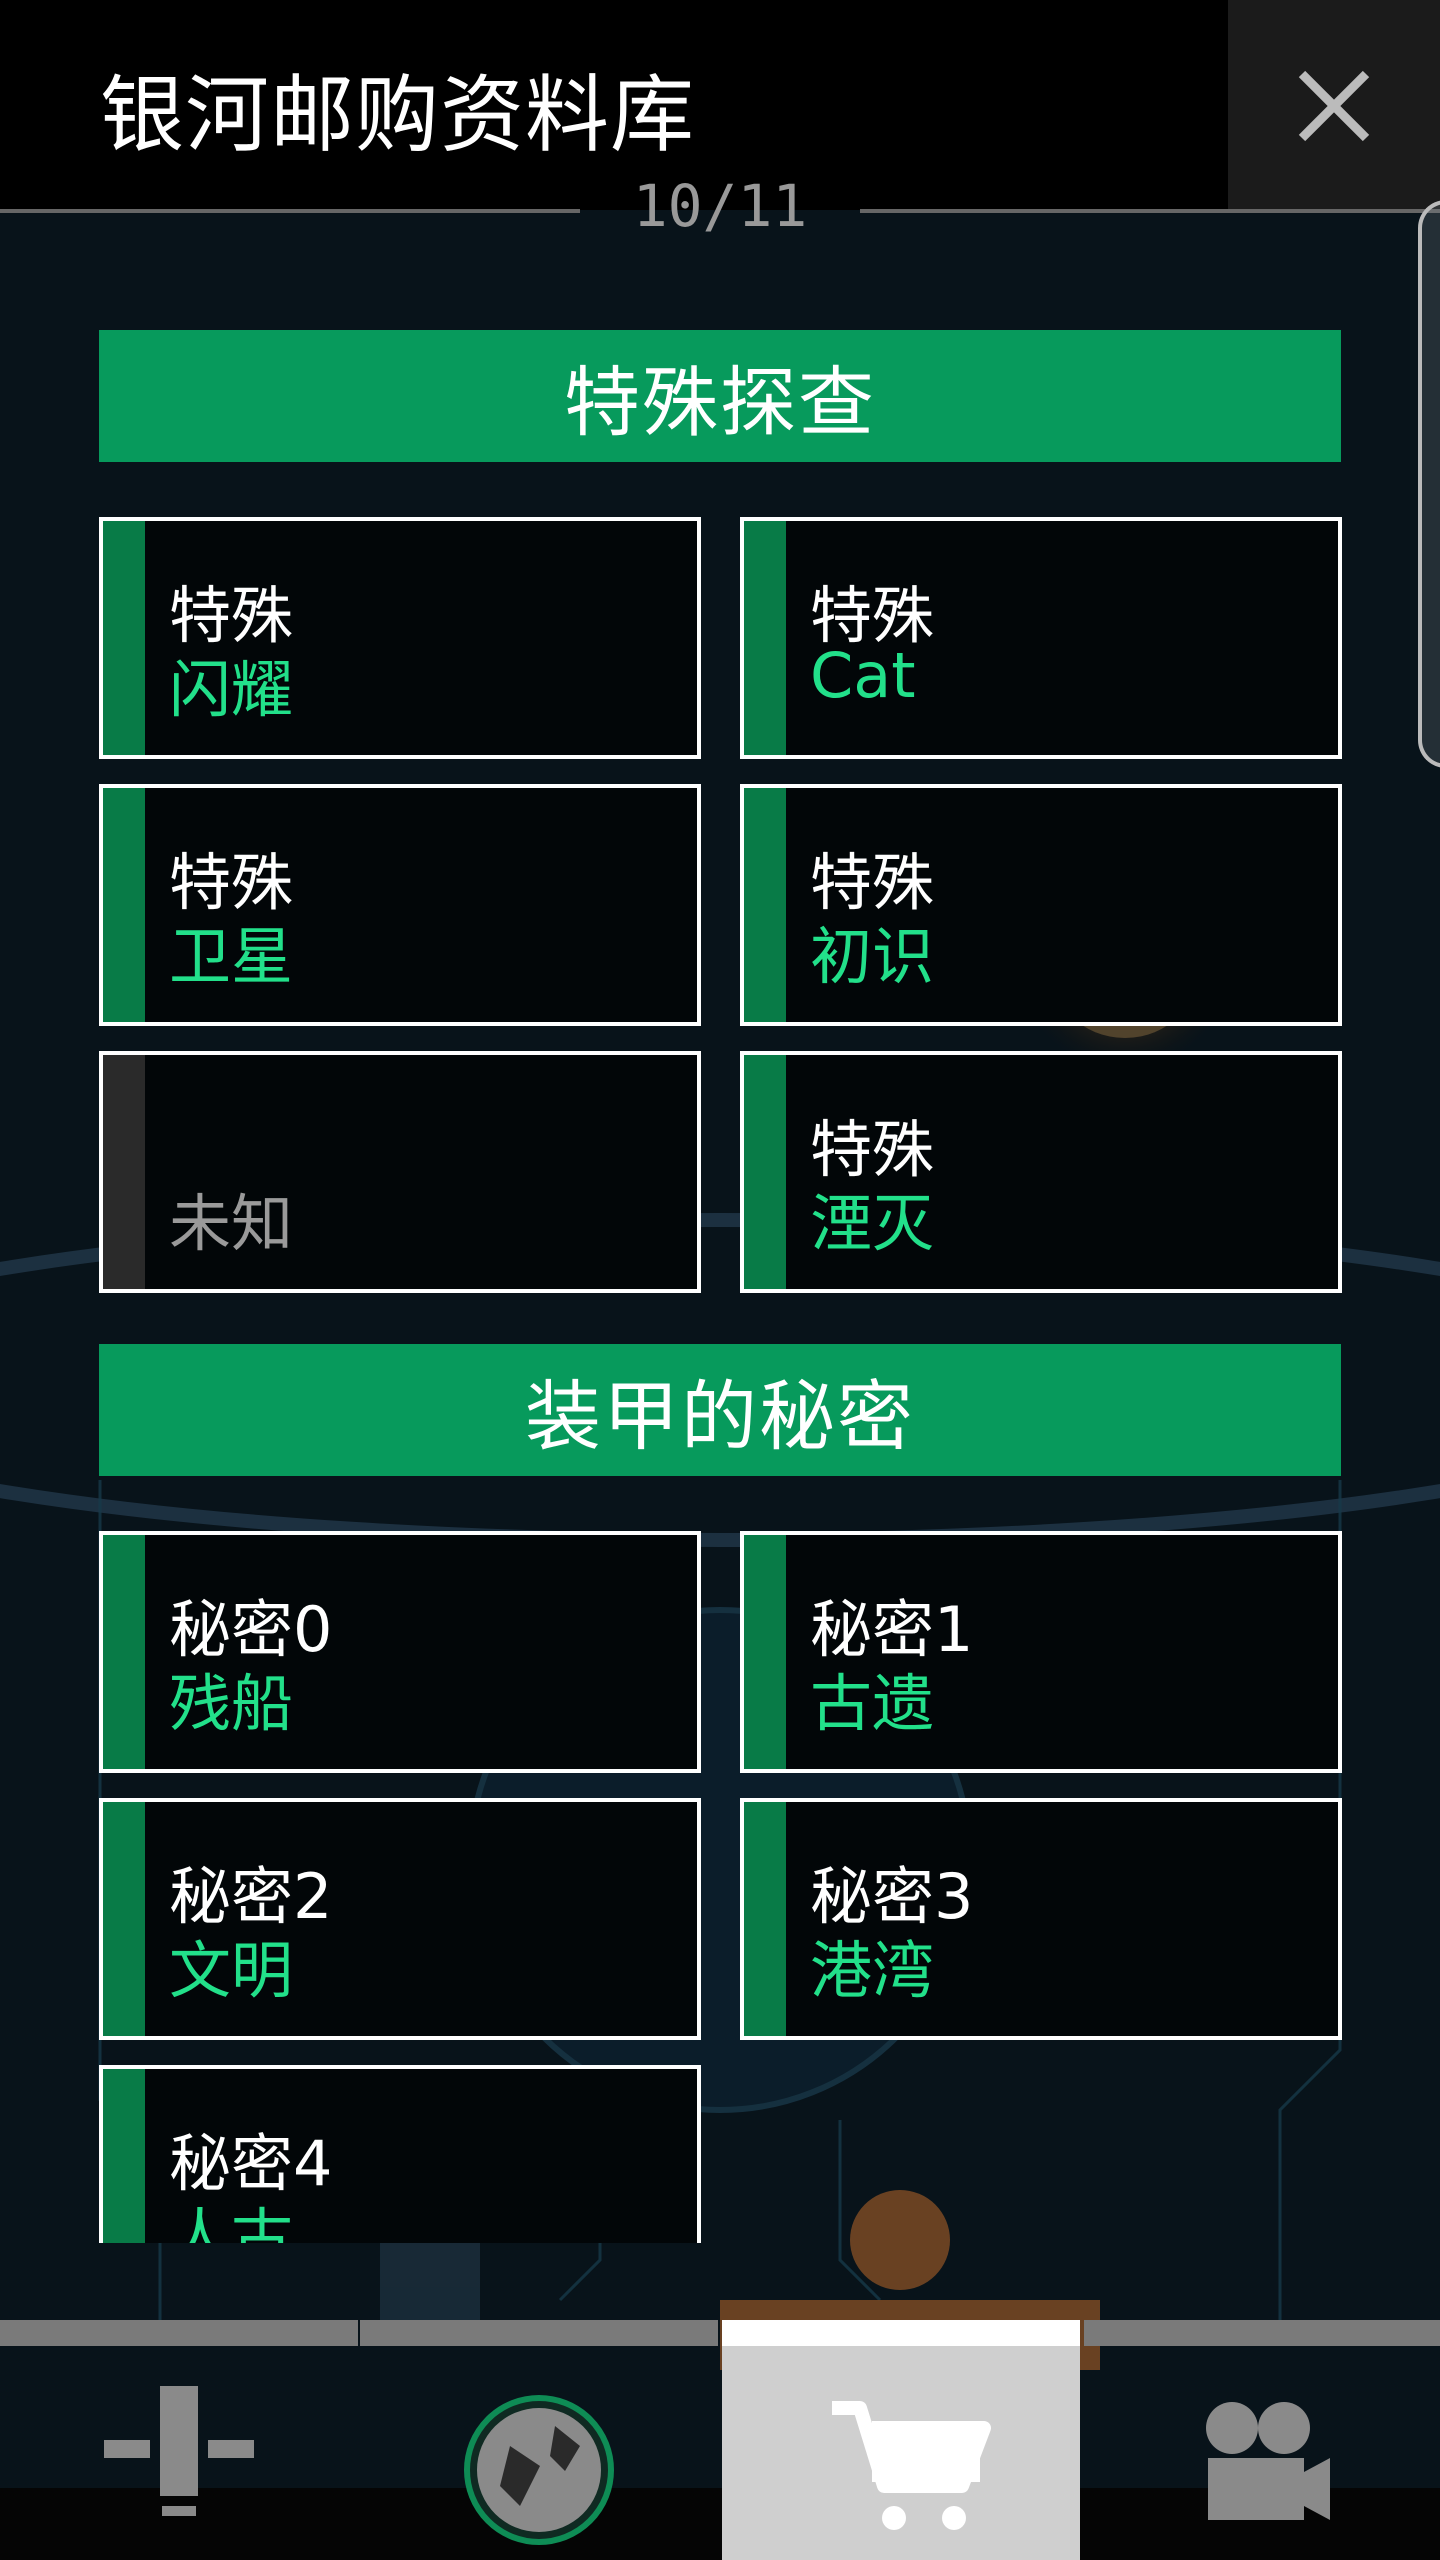  I want to click on card-title: 卫星, so click(231, 956).